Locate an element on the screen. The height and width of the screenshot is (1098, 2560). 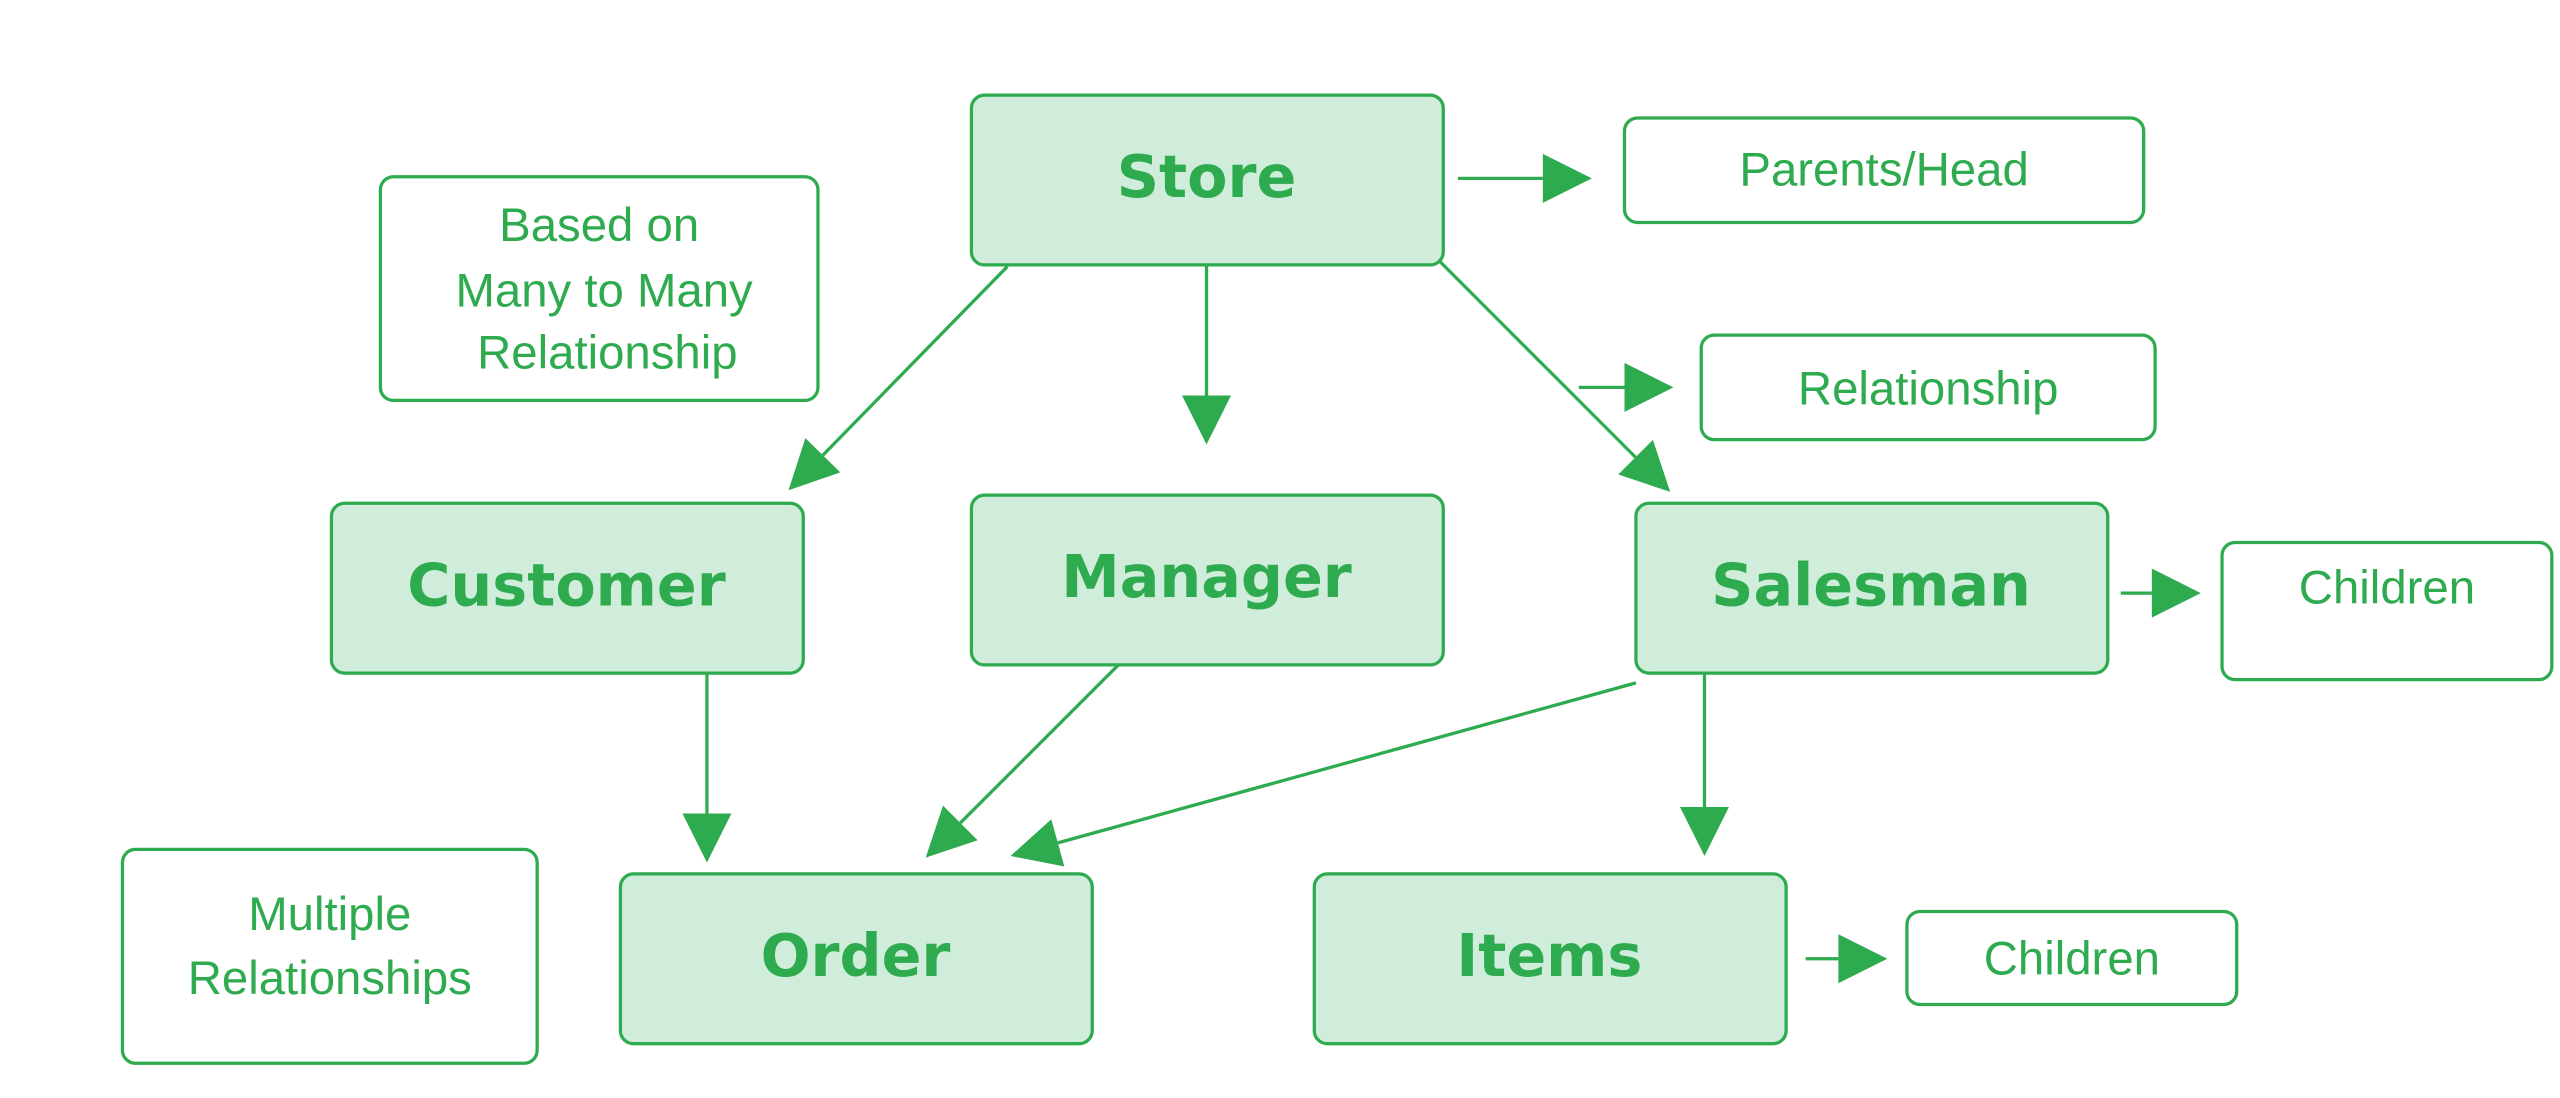
node-salesman: Salesman is located at coordinates (1872, 588).